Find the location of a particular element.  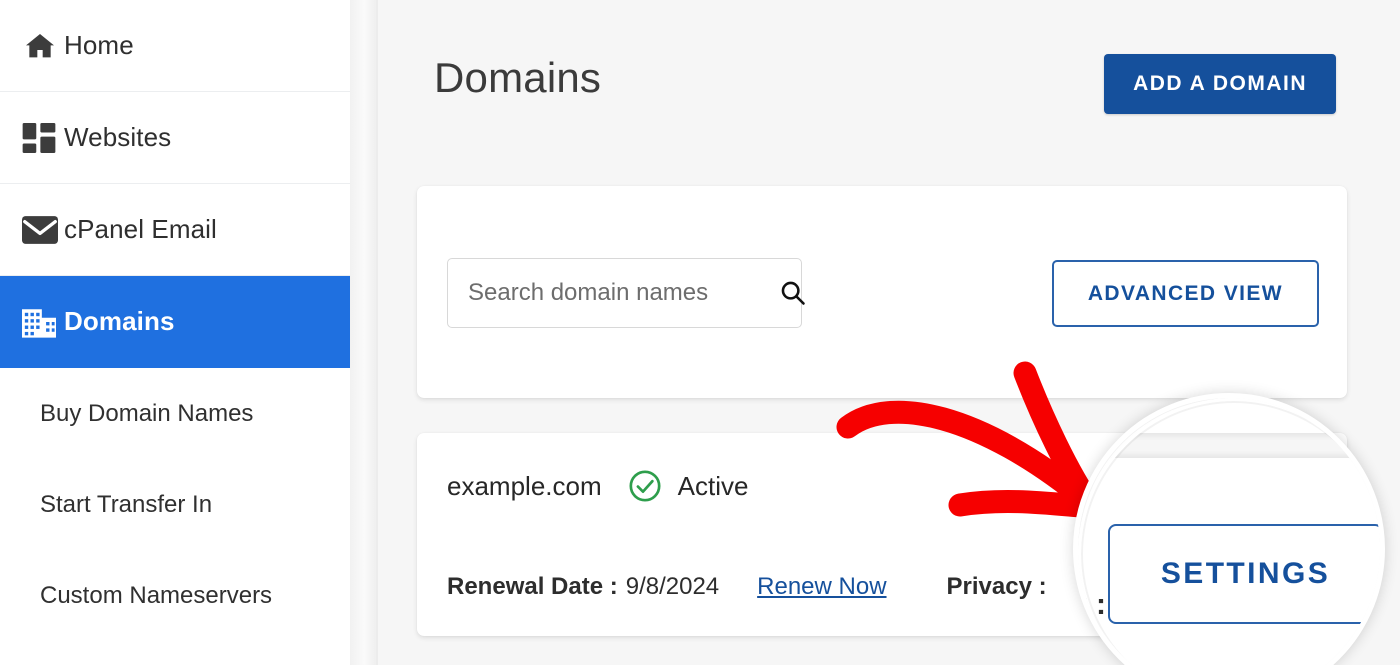

sidebar-subitem-custom-nameservers: Custom Nameservers is located at coordinates (175, 595).